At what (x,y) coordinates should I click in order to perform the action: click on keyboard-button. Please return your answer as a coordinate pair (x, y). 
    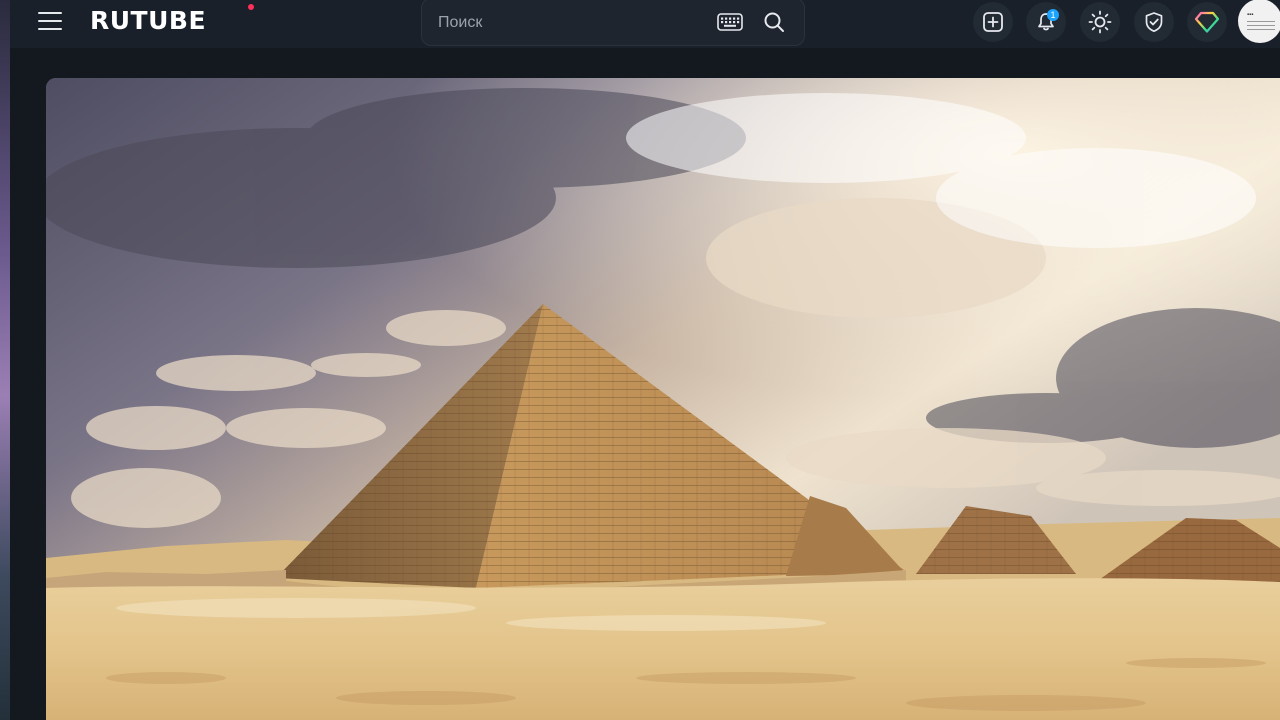
    Looking at the image, I should click on (730, 22).